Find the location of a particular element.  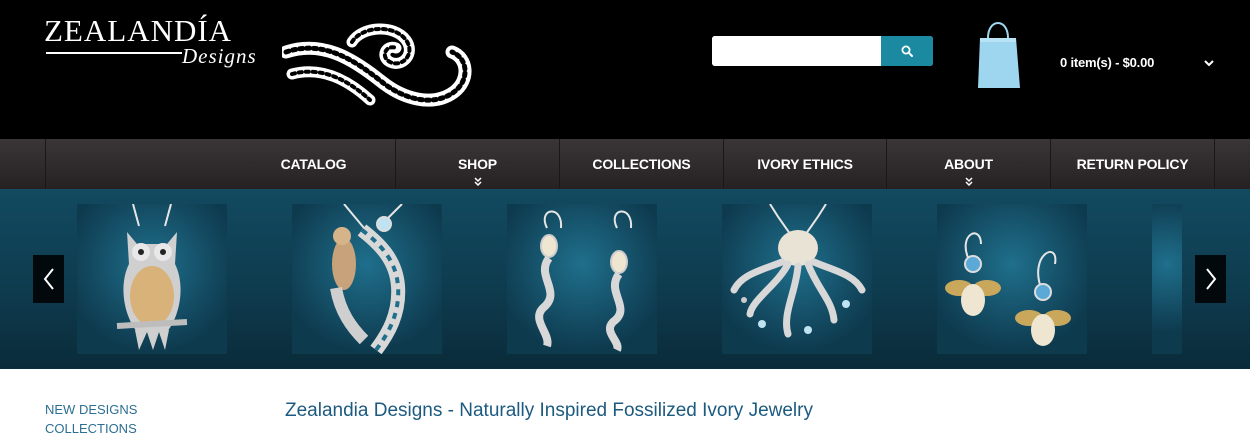

cart-summary: 0 item(s) - $0.00 is located at coordinates (1107, 62).